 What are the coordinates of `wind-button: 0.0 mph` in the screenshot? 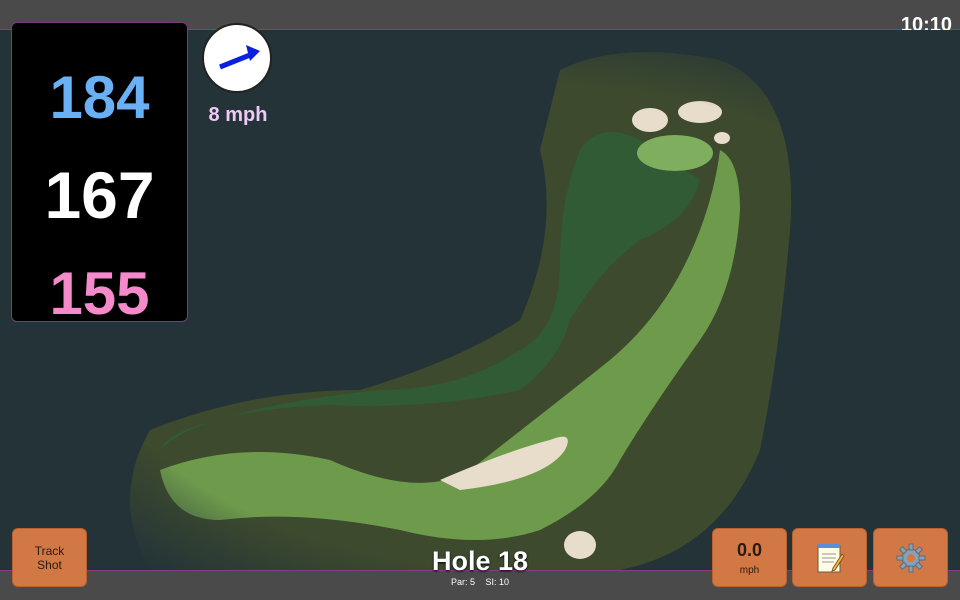 It's located at (749, 557).